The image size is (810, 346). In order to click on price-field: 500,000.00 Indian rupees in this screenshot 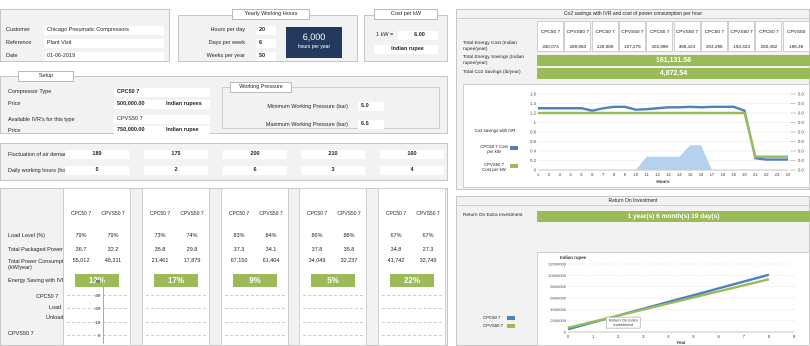, I will do `click(162, 104)`.